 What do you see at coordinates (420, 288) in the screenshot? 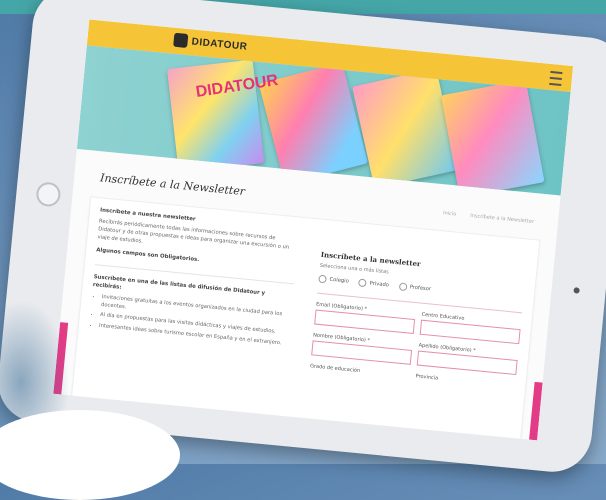
I see `option-label: Profesor` at bounding box center [420, 288].